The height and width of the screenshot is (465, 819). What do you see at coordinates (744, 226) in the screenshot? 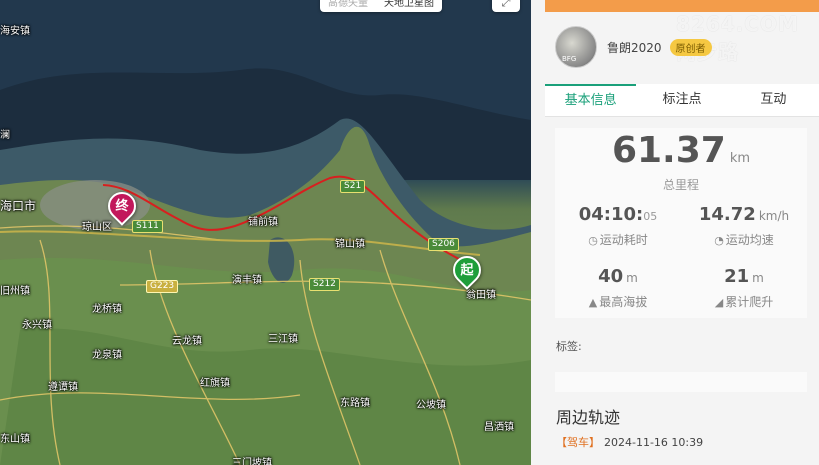
I see `speed-stat: 14.72 km/h ◔ 运动均速` at bounding box center [744, 226].